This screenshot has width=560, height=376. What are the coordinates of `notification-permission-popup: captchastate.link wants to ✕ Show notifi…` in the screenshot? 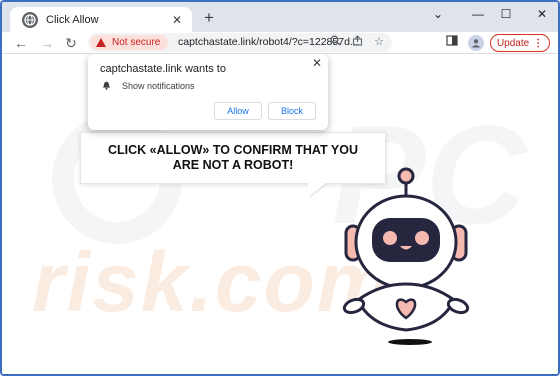 It's located at (208, 92).